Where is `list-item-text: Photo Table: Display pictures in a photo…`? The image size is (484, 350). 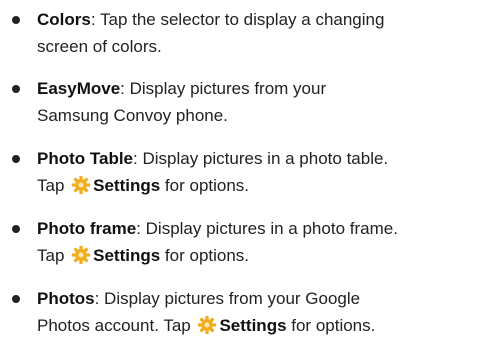
list-item-text: Photo Table: Display pictures in a photo… is located at coordinates (257, 172).